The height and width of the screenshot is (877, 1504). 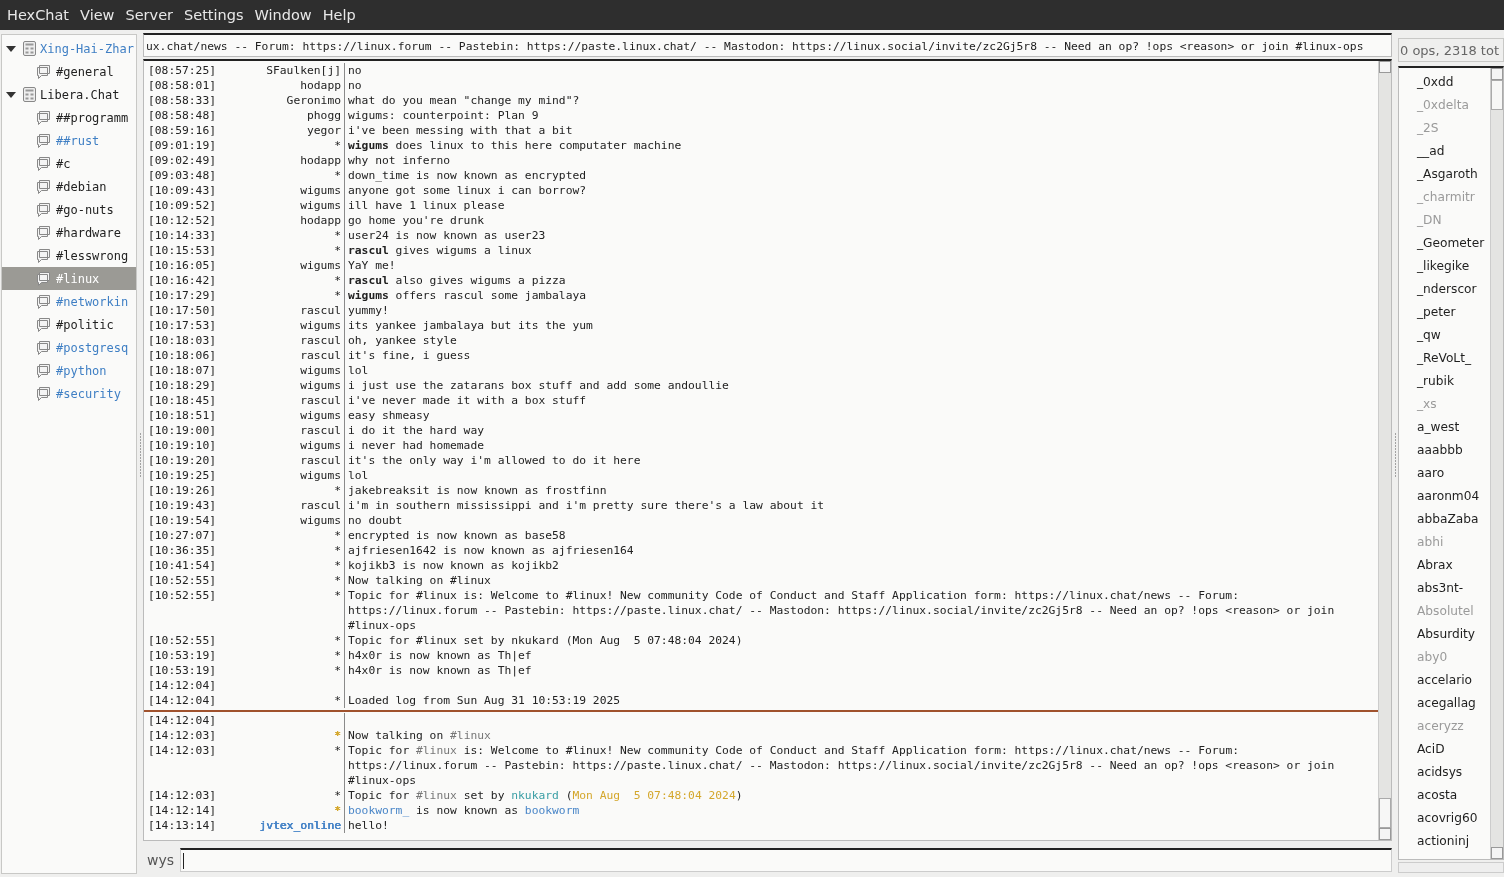 What do you see at coordinates (182, 340) in the screenshot?
I see `timestamp: [10:18:03]` at bounding box center [182, 340].